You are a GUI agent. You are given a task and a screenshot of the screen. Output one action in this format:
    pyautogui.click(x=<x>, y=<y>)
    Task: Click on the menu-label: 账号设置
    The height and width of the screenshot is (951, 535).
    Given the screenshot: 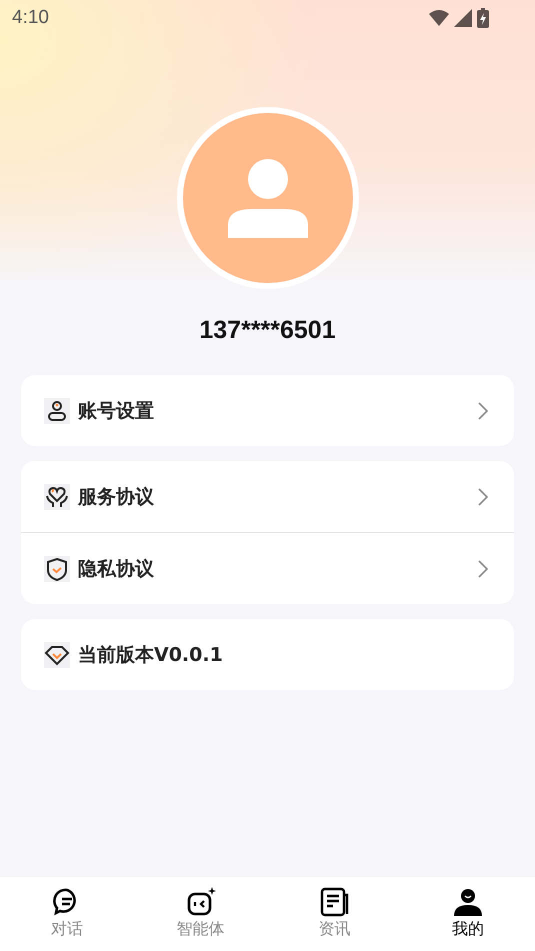 What is the action you would take?
    pyautogui.click(x=116, y=411)
    